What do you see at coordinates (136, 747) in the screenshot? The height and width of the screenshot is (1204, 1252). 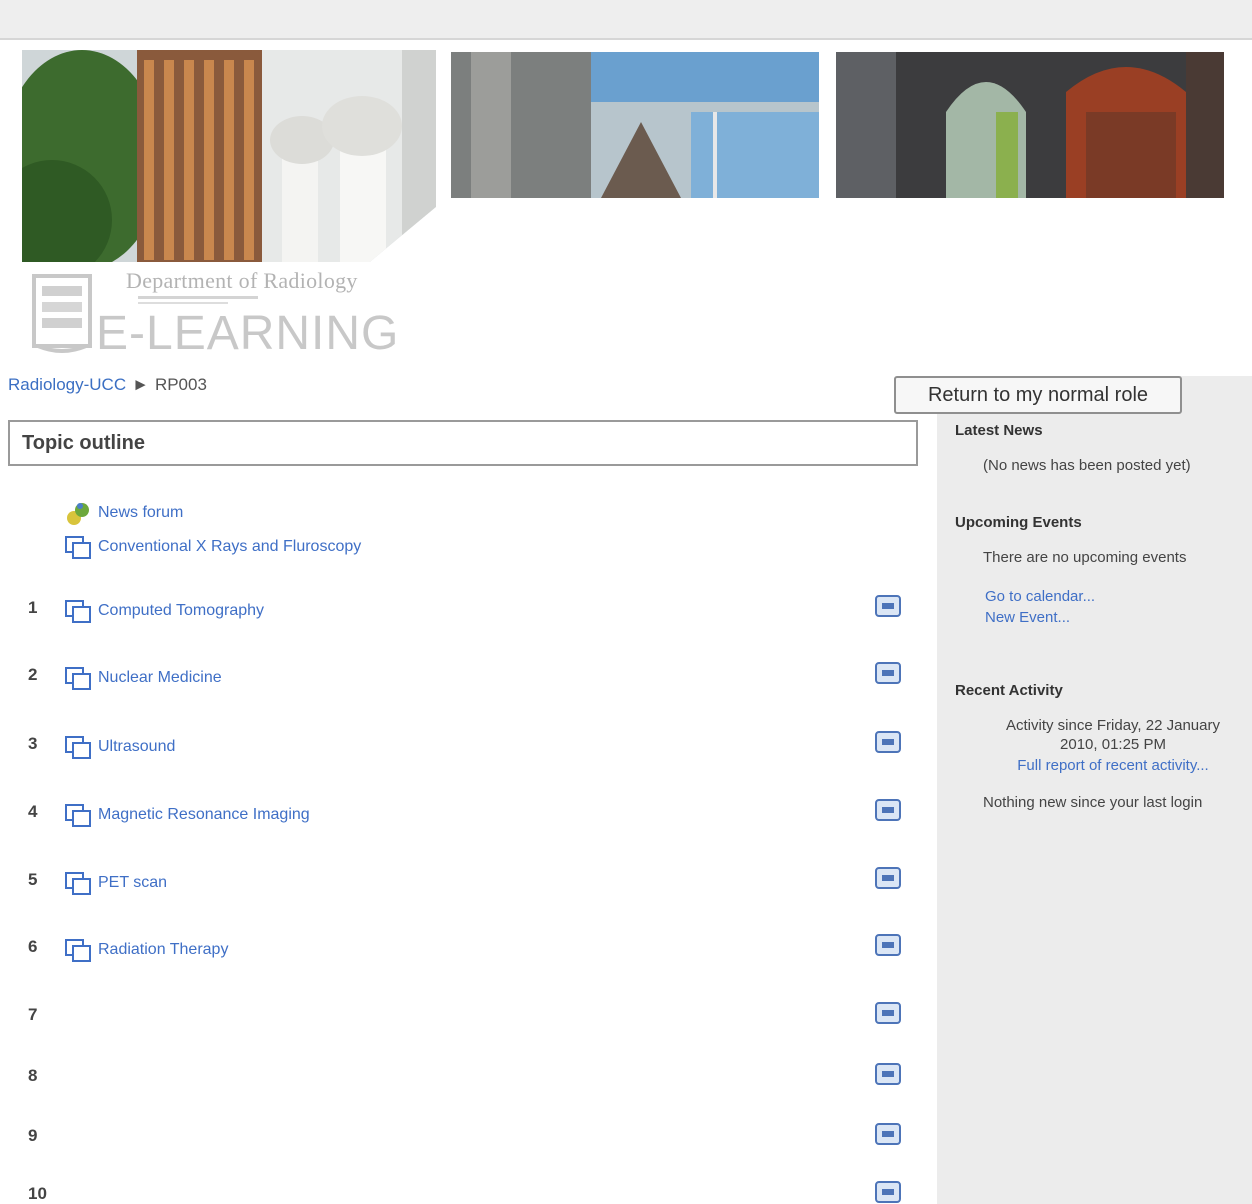 I see `activity-link: Ultrasound` at bounding box center [136, 747].